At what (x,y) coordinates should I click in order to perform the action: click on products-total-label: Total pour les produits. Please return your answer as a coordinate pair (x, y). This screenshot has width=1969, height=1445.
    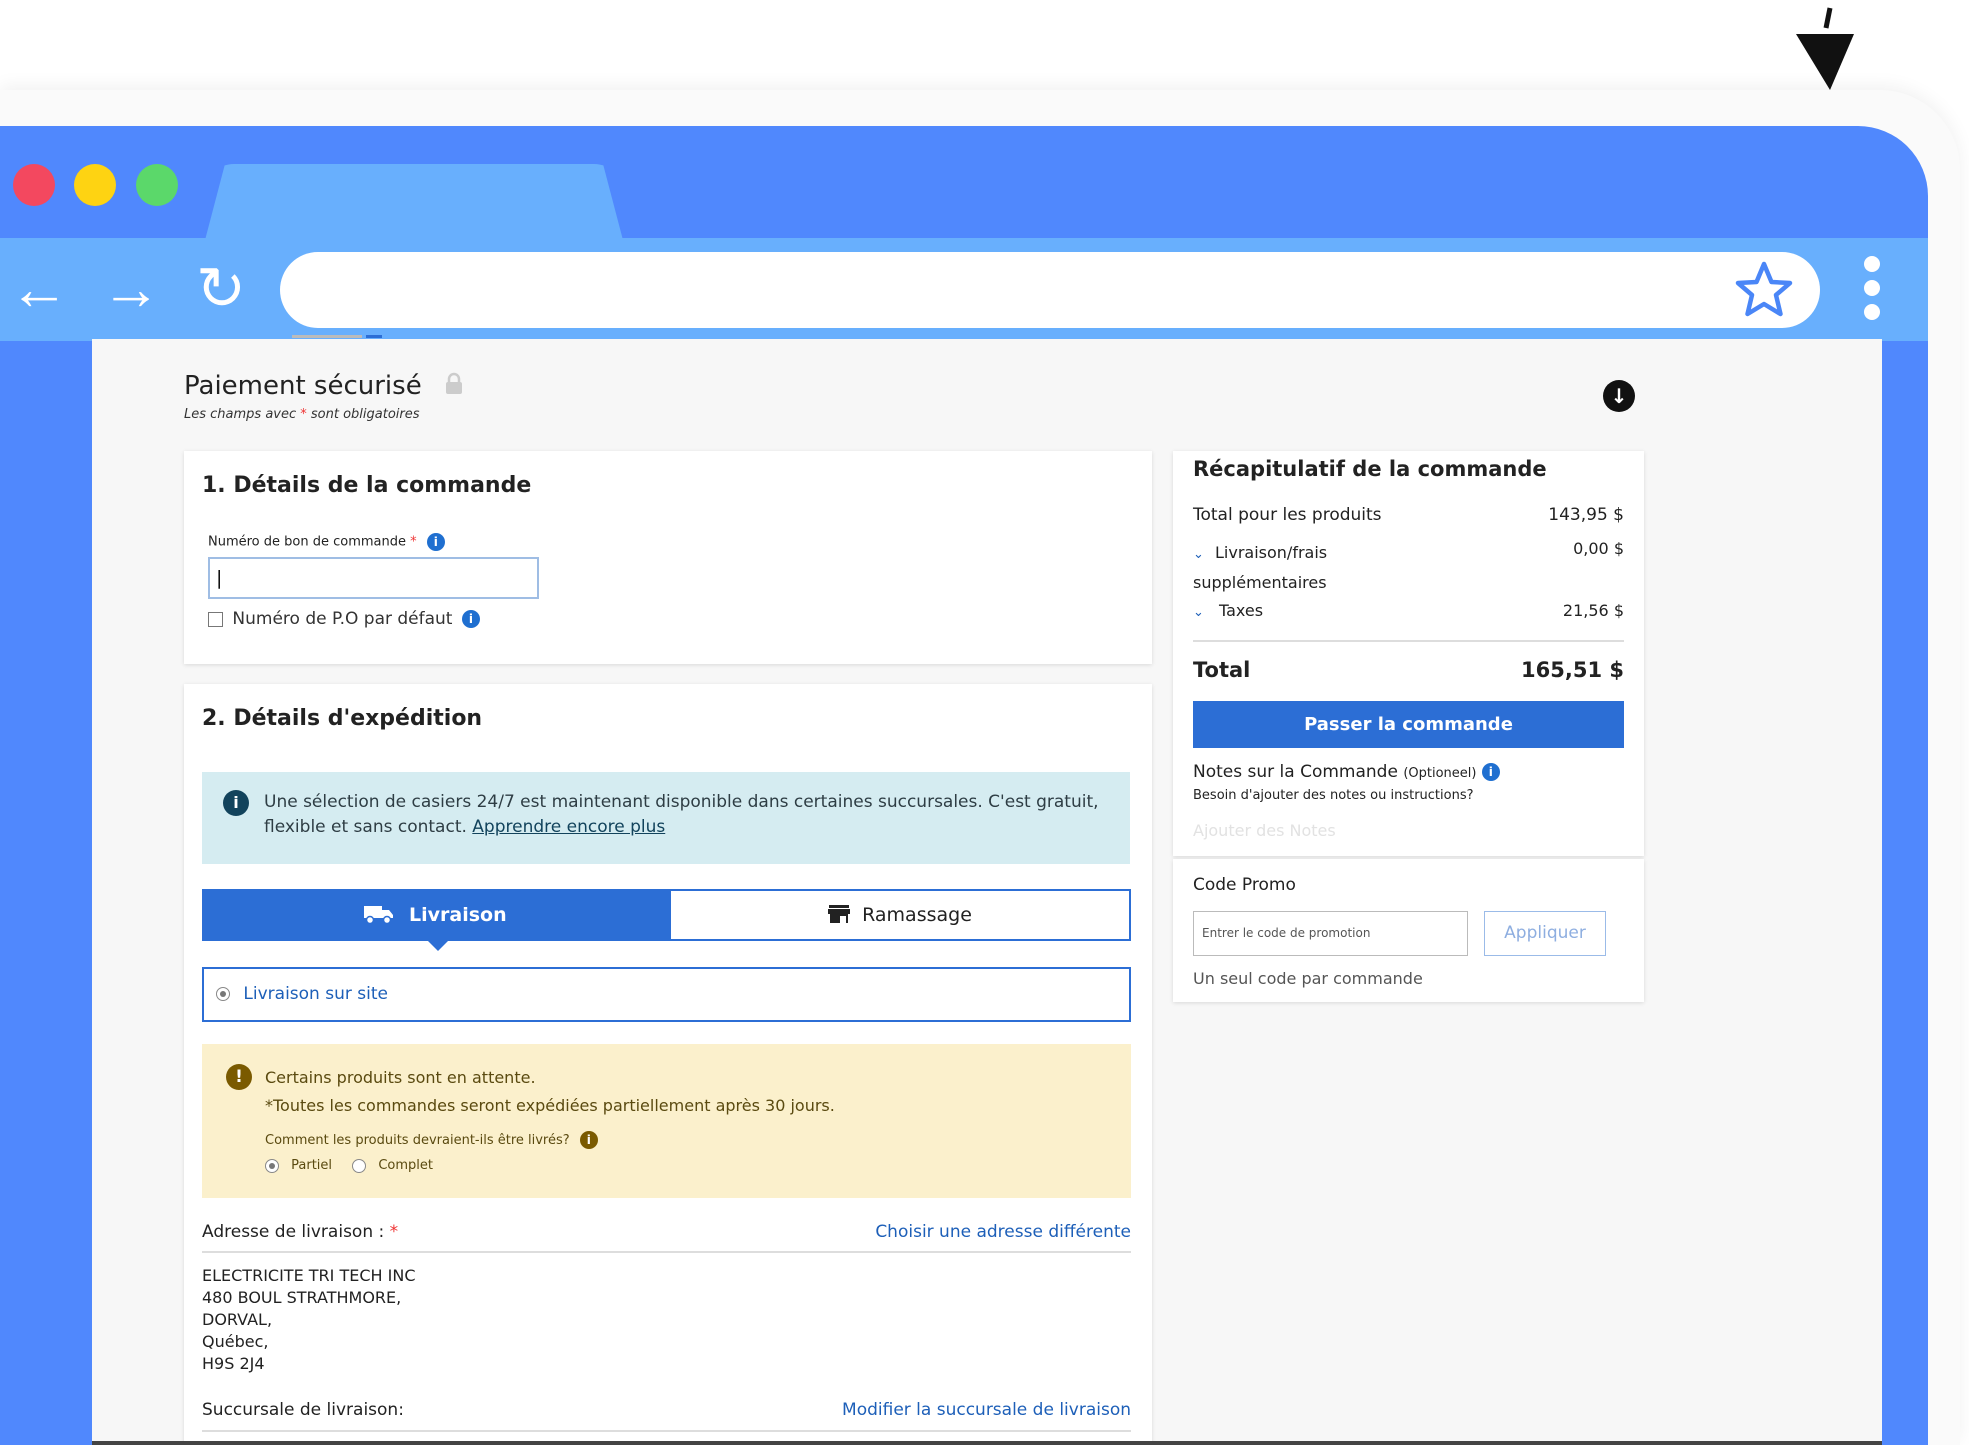
    Looking at the image, I should click on (1287, 515).